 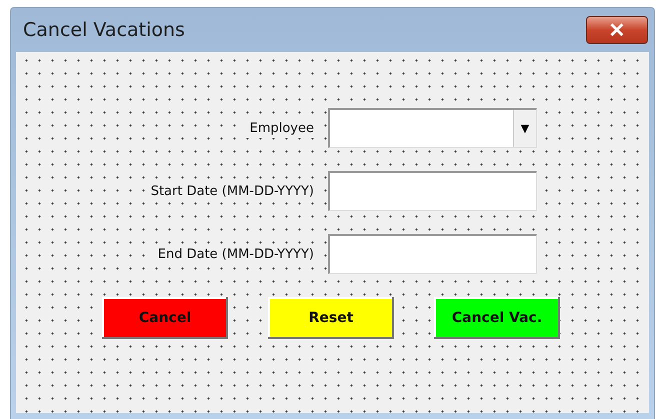 I want to click on form-button: Reset, so click(x=331, y=318).